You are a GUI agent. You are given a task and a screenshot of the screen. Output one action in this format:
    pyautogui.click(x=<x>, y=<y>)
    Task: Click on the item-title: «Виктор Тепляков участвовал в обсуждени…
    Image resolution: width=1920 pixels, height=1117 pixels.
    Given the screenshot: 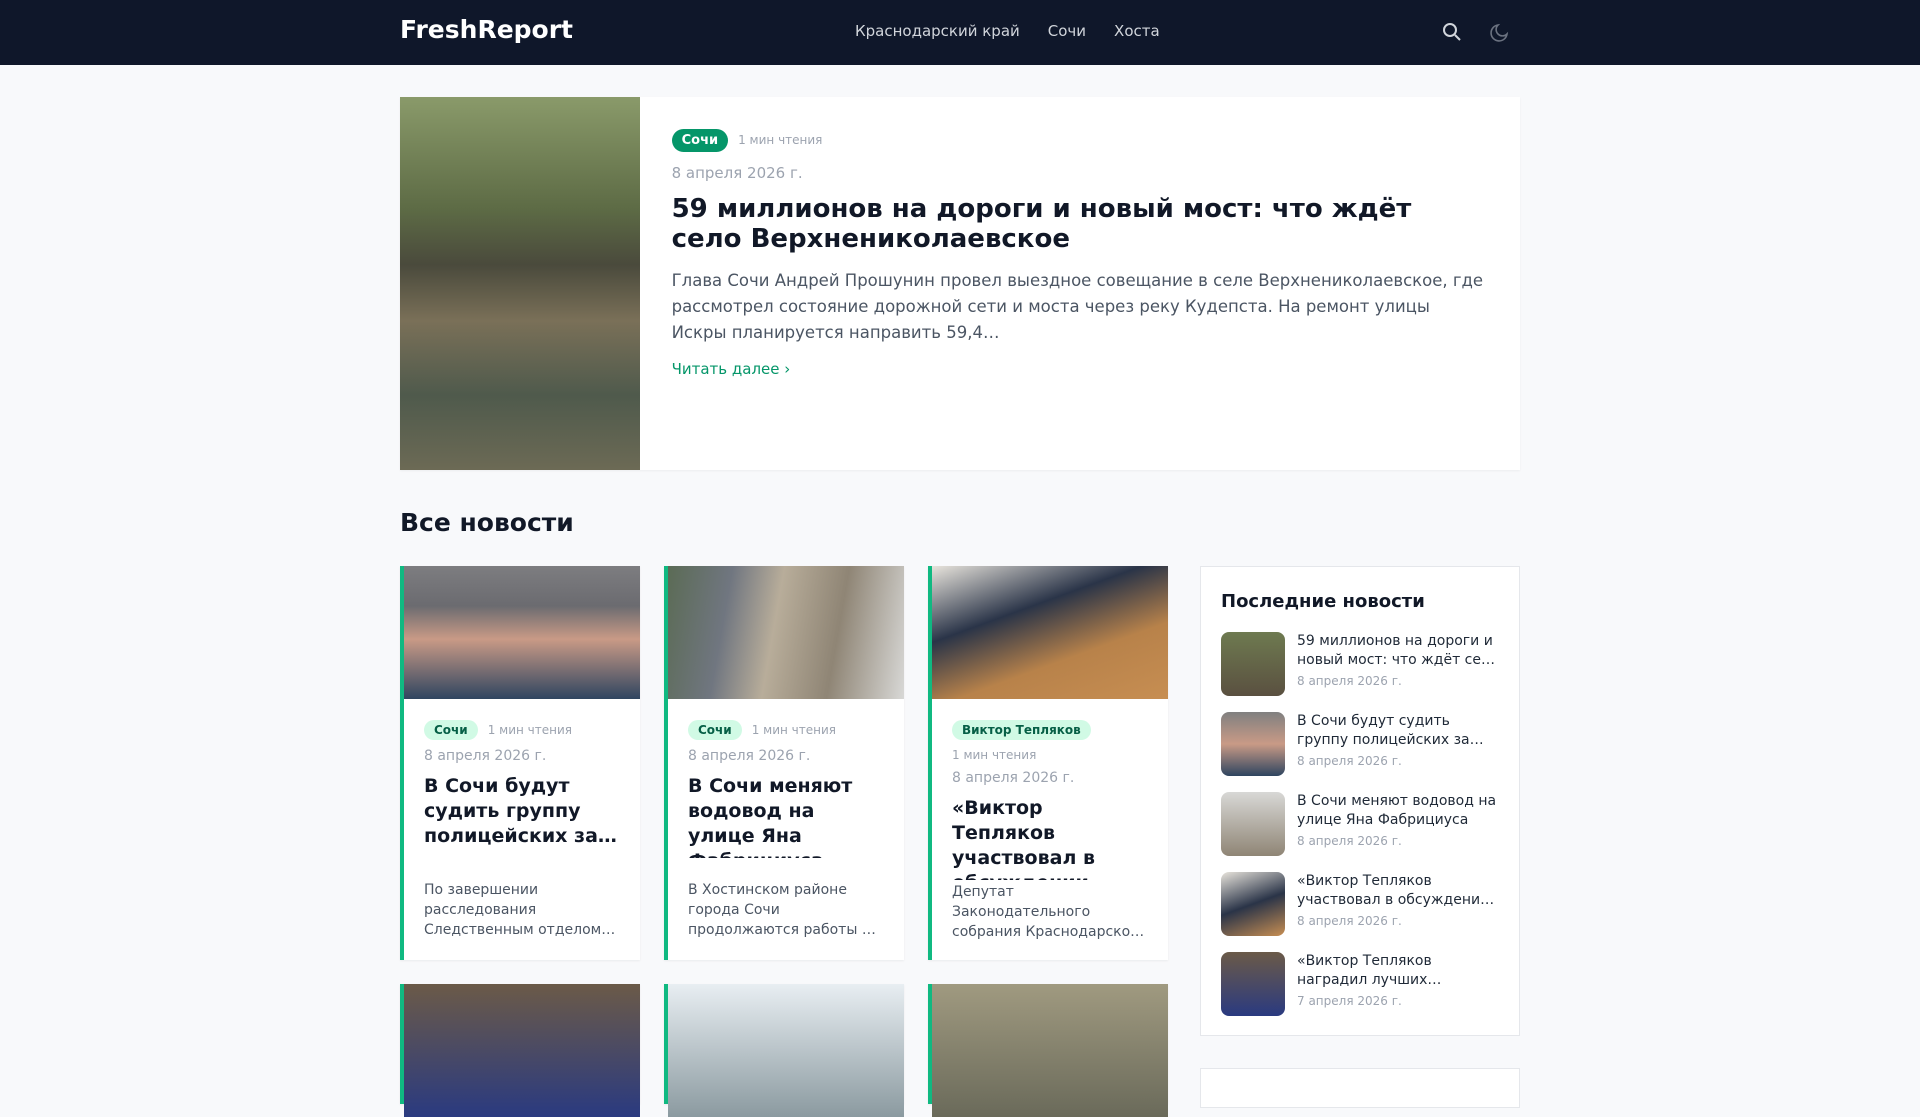 What is the action you would take?
    pyautogui.click(x=1398, y=891)
    